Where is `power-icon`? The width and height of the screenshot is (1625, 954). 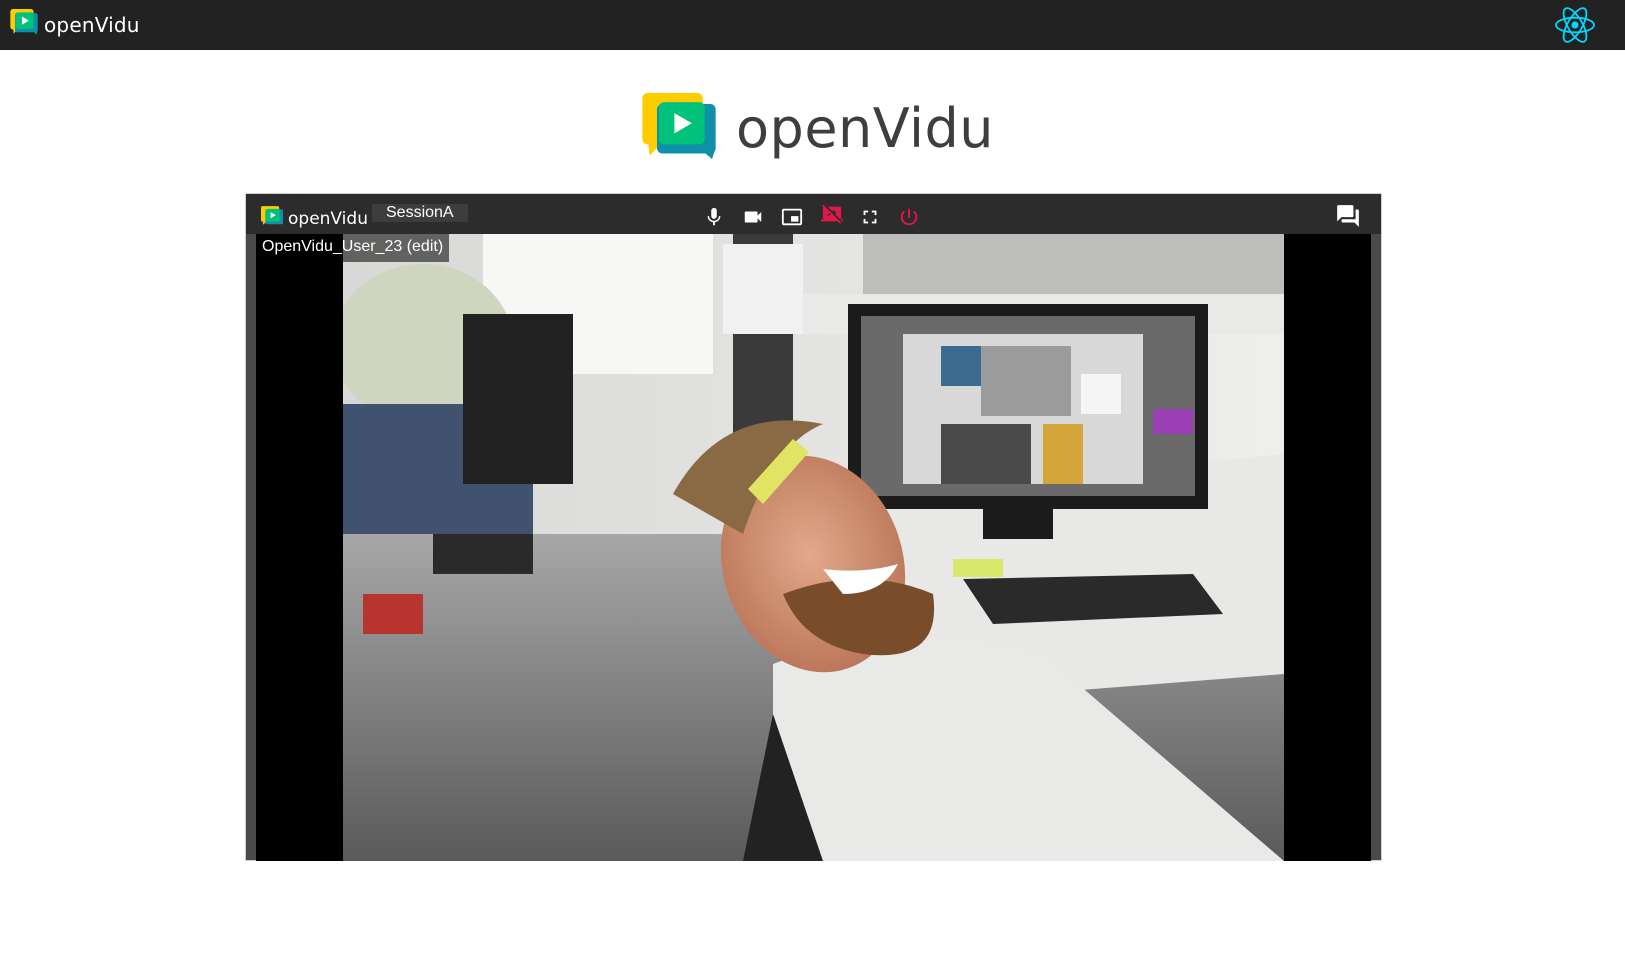
power-icon is located at coordinates (909, 217).